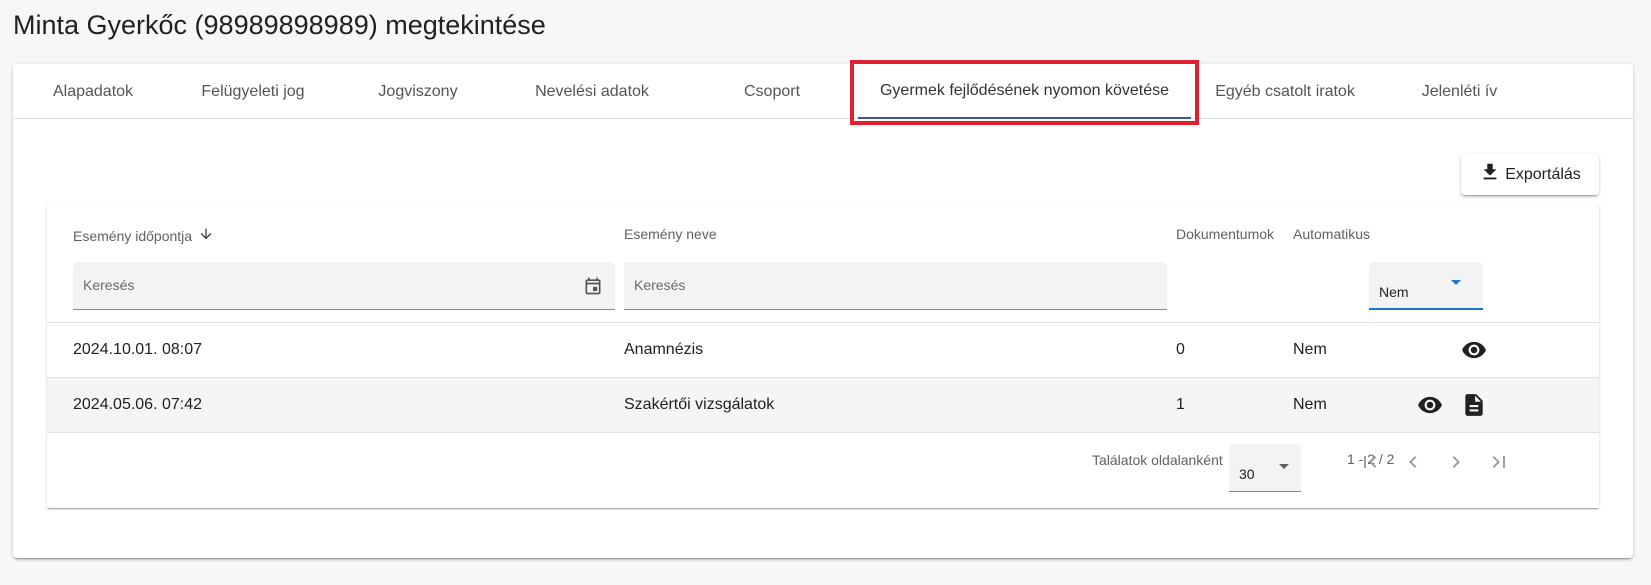  I want to click on export-button: Exportálás, so click(1530, 174).